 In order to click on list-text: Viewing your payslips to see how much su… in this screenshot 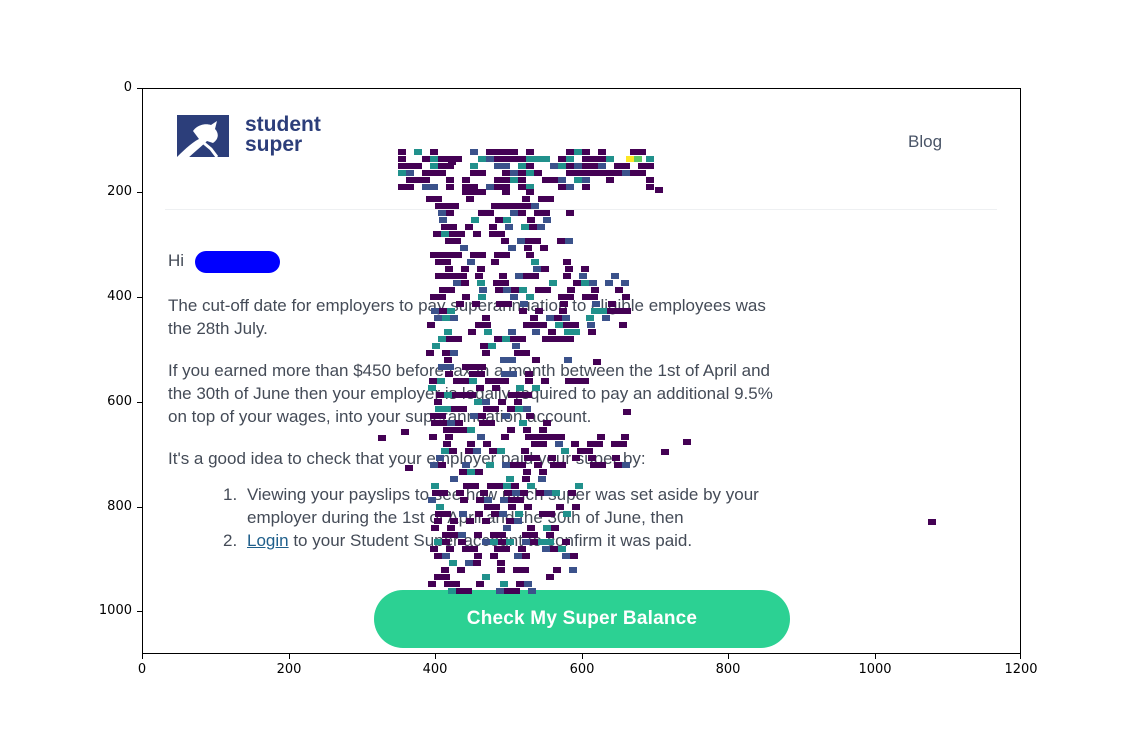, I will do `click(503, 494)`.